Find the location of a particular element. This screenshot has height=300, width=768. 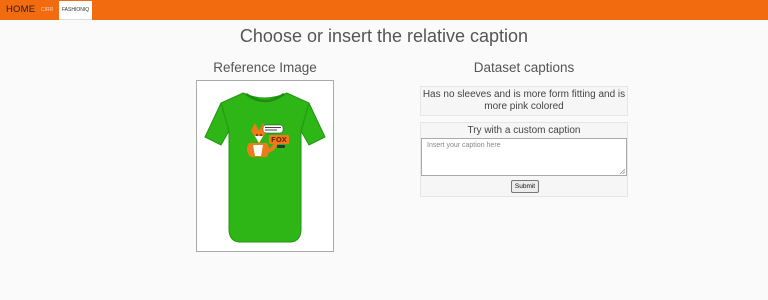

custom-caption-input is located at coordinates (524, 157).